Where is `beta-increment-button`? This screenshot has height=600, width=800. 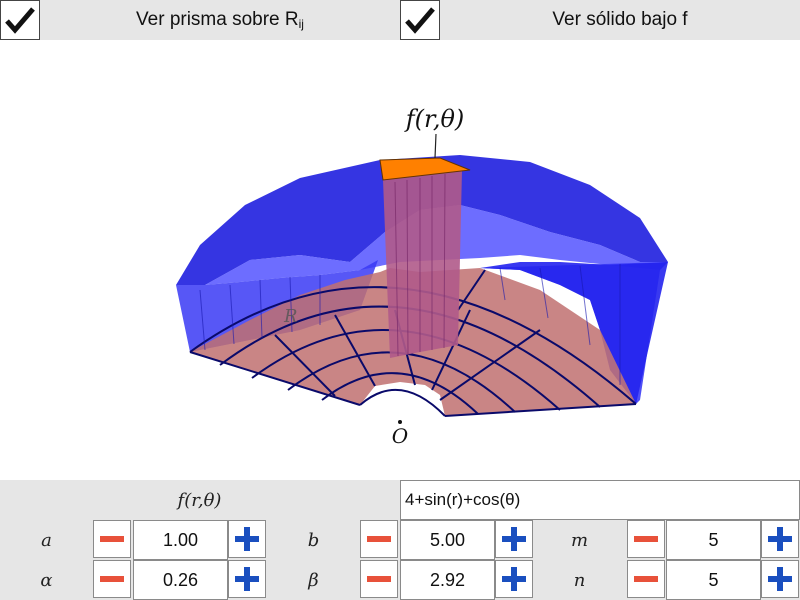 beta-increment-button is located at coordinates (514, 579).